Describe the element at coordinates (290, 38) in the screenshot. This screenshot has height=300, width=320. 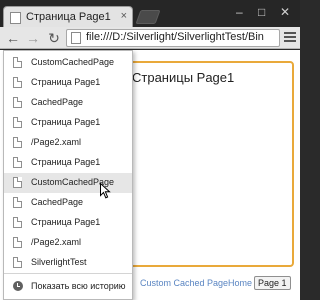
I see `menu-icon` at that location.